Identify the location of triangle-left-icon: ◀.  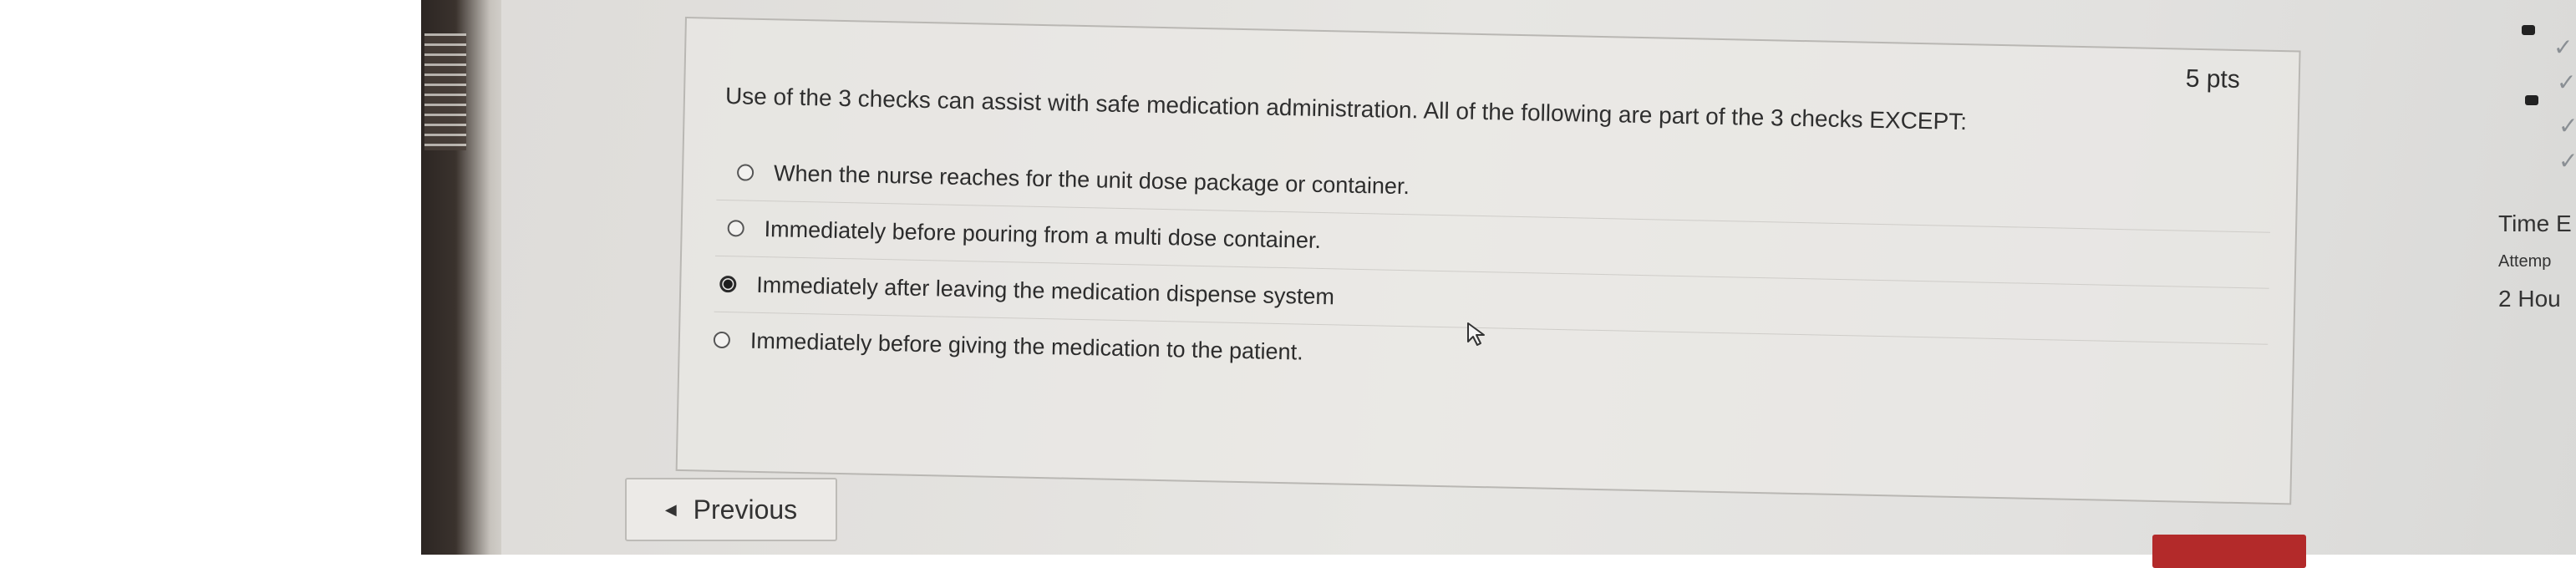
(670, 509).